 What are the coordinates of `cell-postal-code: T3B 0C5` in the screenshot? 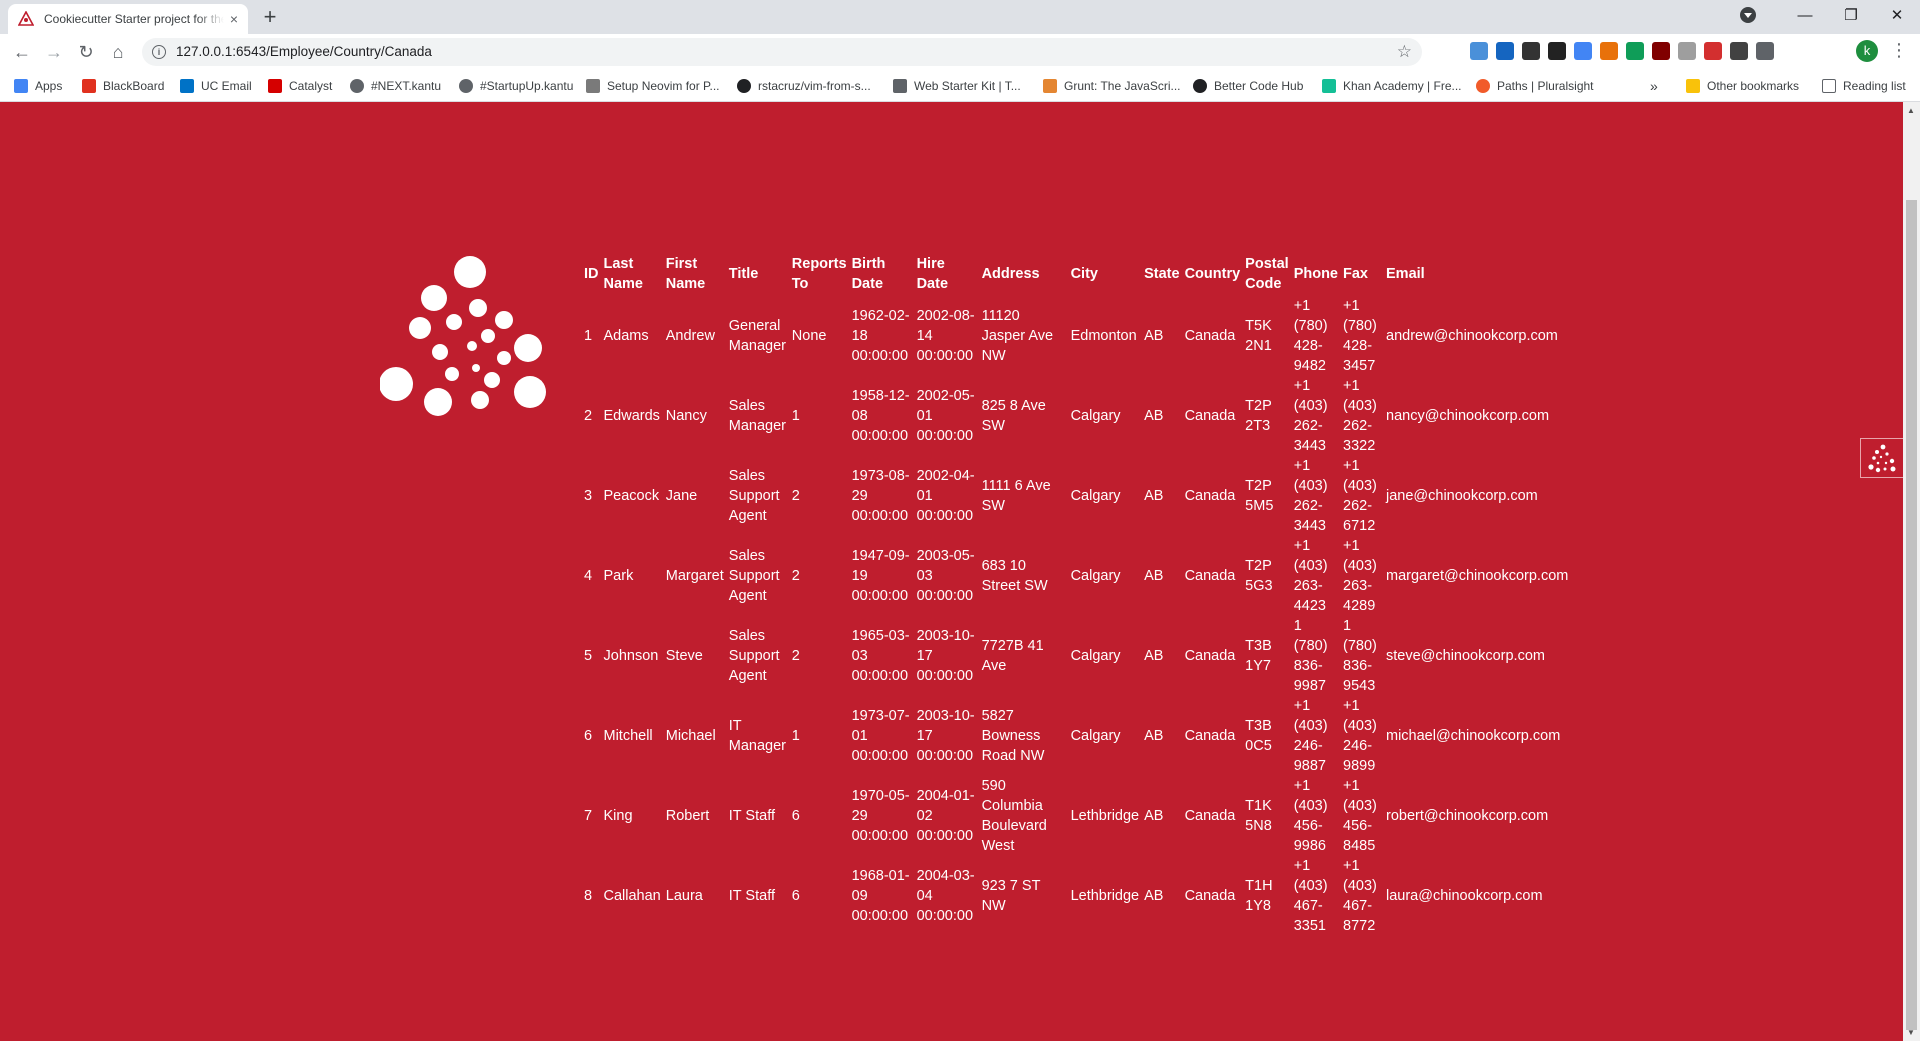 It's located at (1258, 736).